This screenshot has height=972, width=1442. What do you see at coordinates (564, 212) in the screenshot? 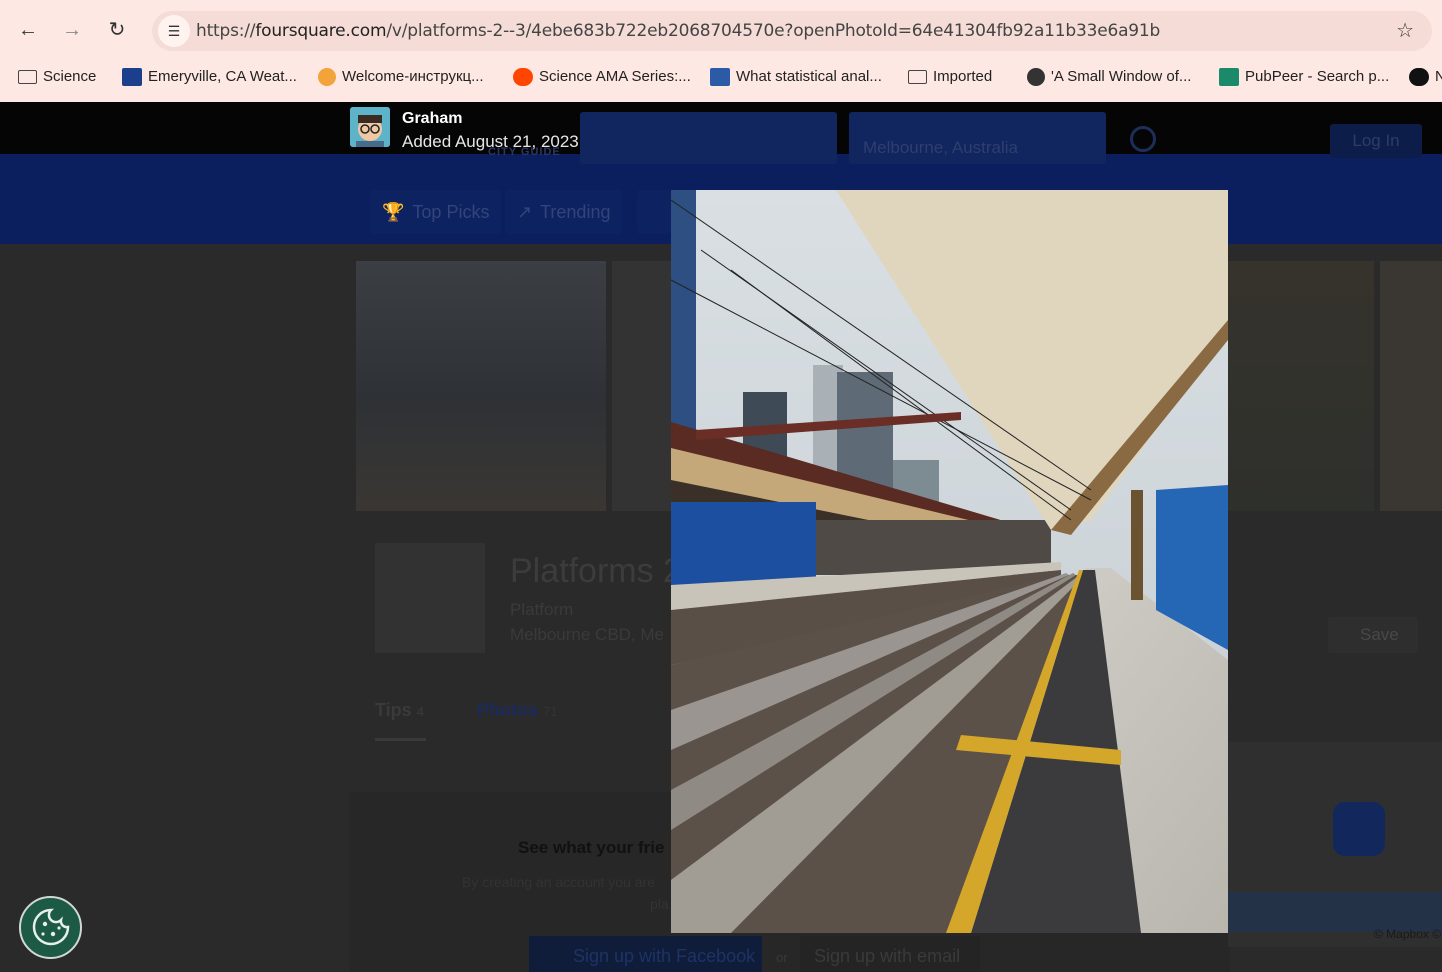
I see `tab-trending: ↗ Trending` at bounding box center [564, 212].